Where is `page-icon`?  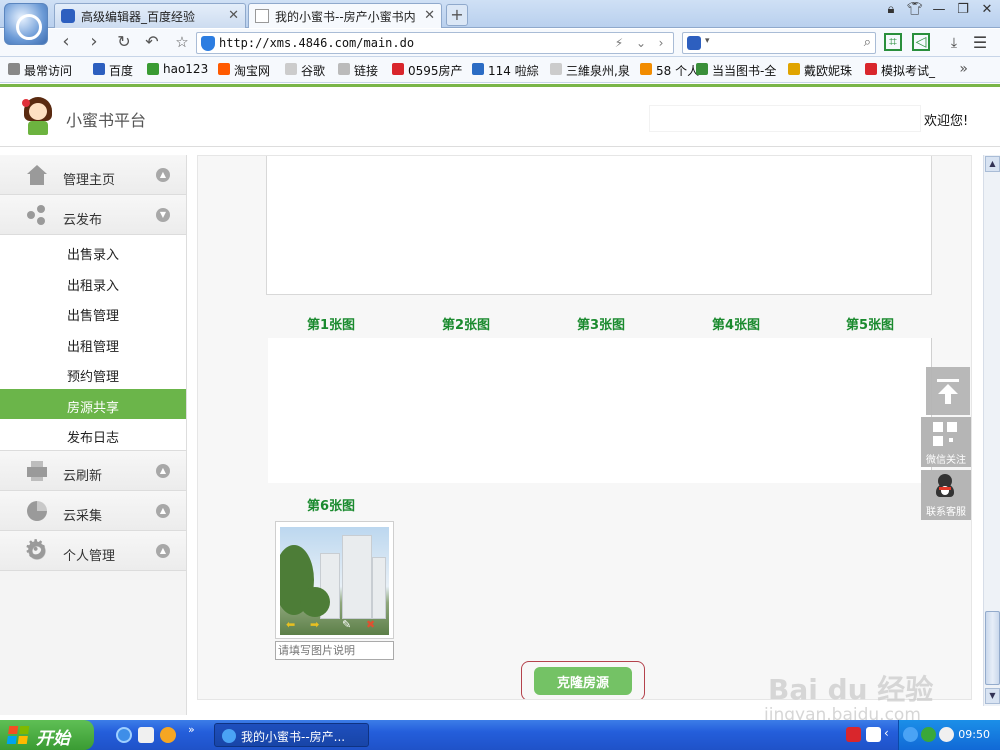
page-icon is located at coordinates (262, 16).